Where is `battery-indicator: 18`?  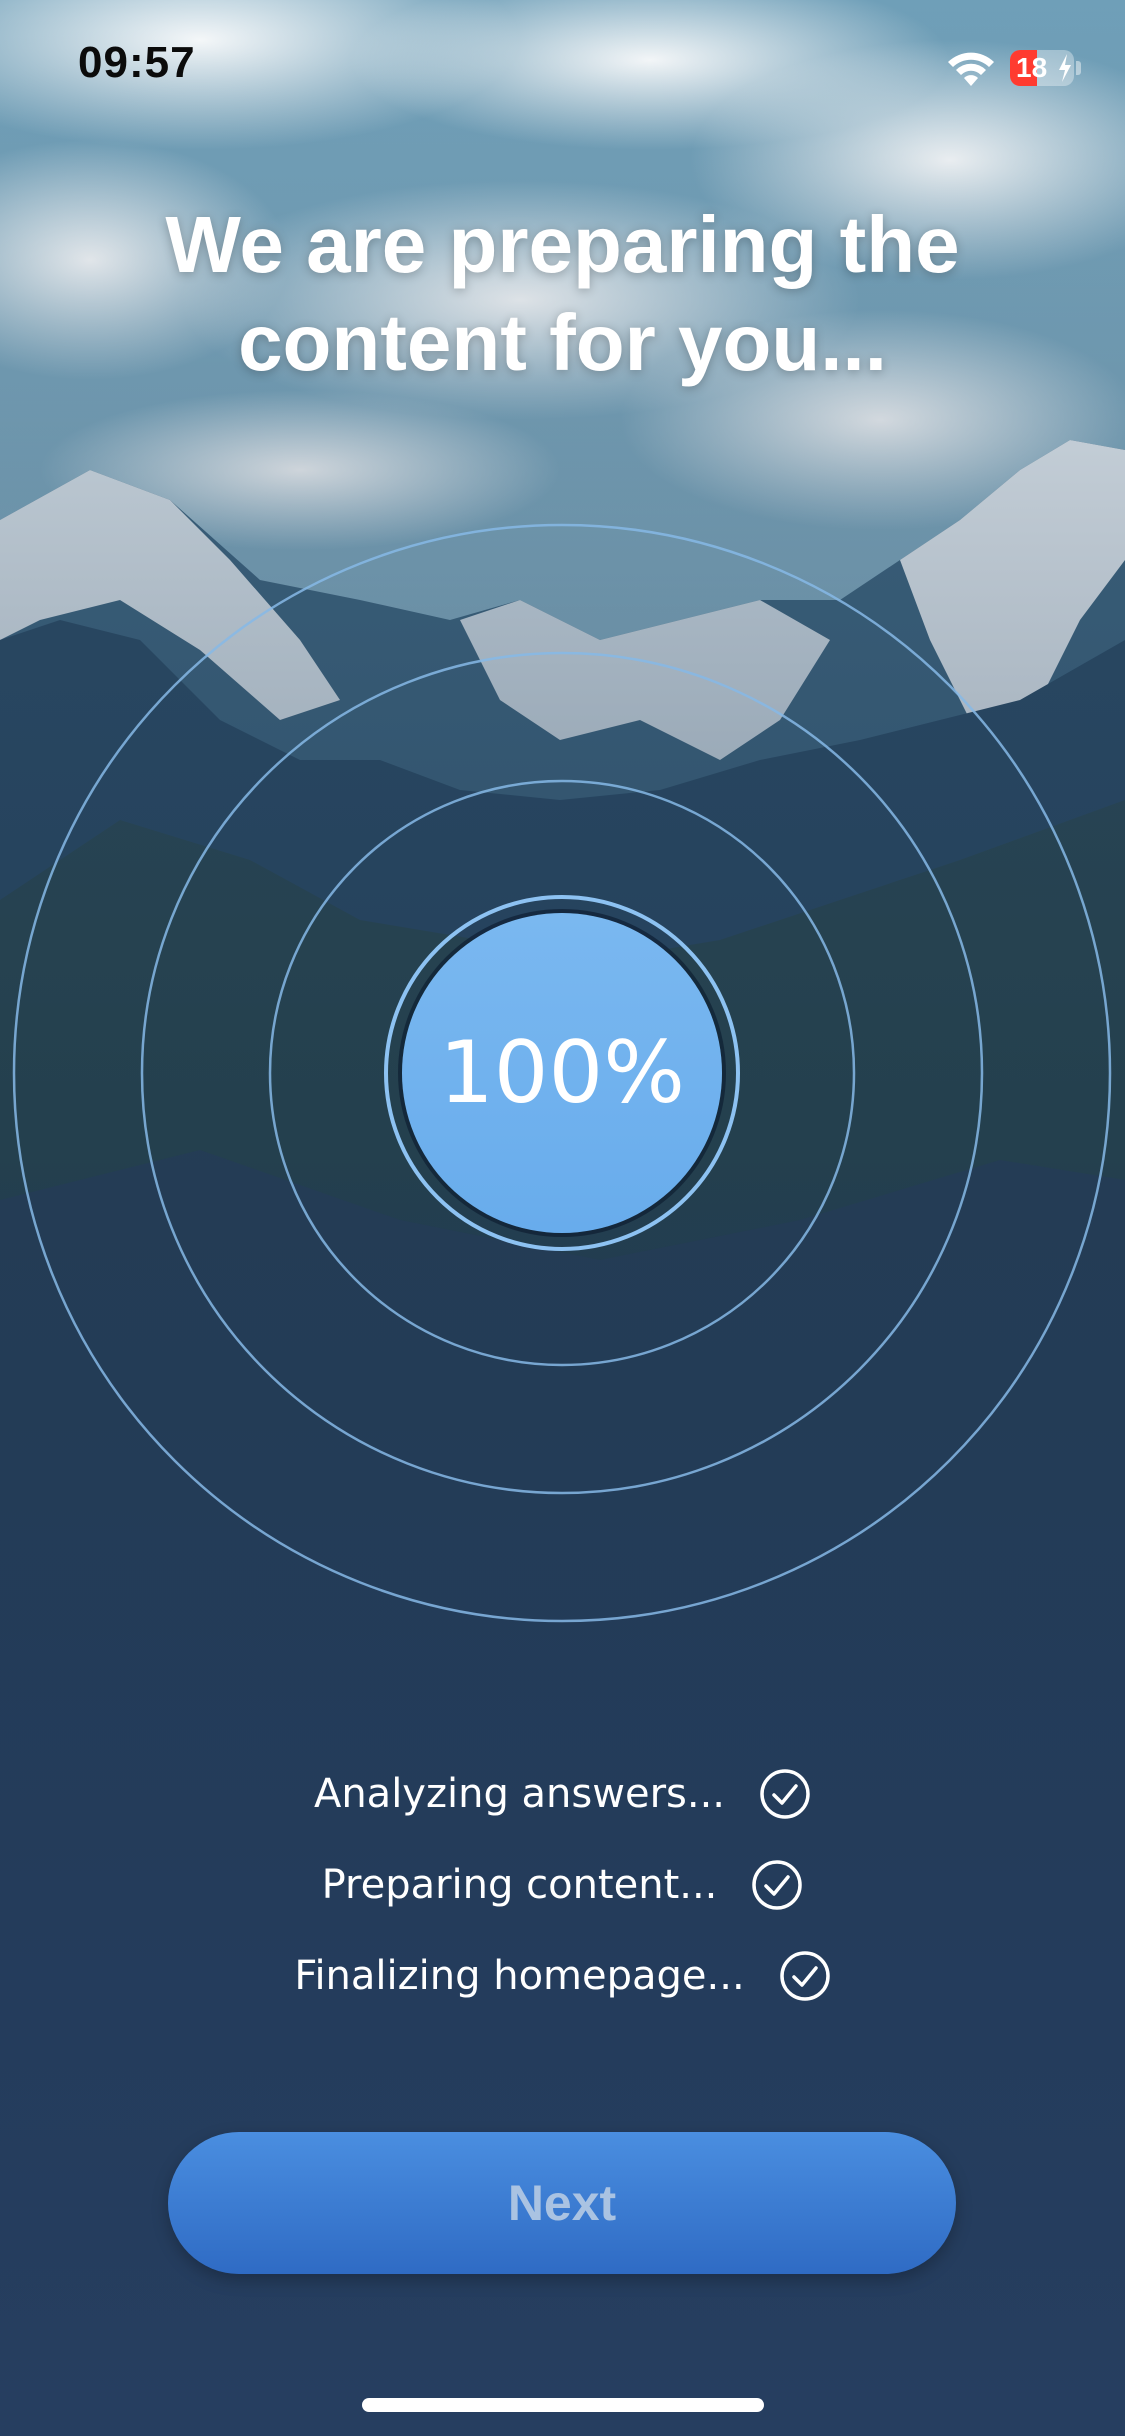
battery-indicator: 18 is located at coordinates (1042, 68).